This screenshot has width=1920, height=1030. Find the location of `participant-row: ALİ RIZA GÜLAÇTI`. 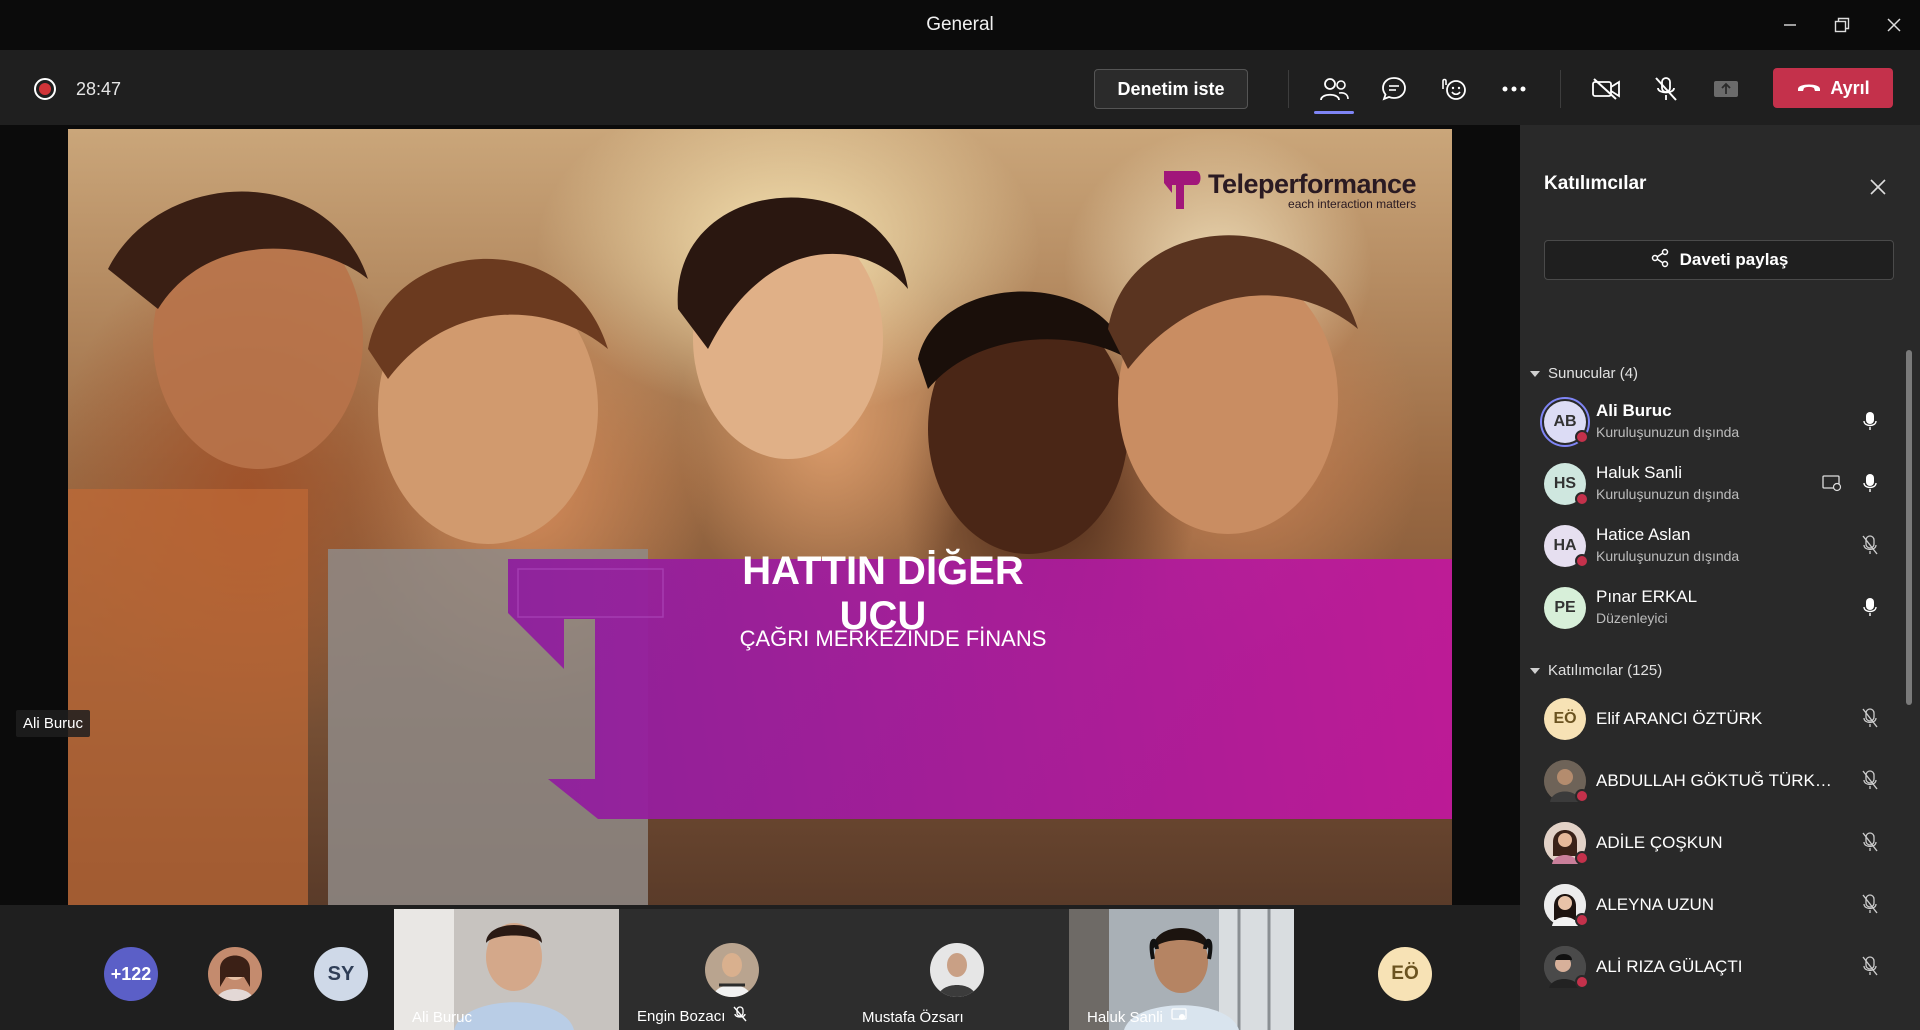

participant-row: ALİ RIZA GÜLAÇTI is located at coordinates (1719, 968).